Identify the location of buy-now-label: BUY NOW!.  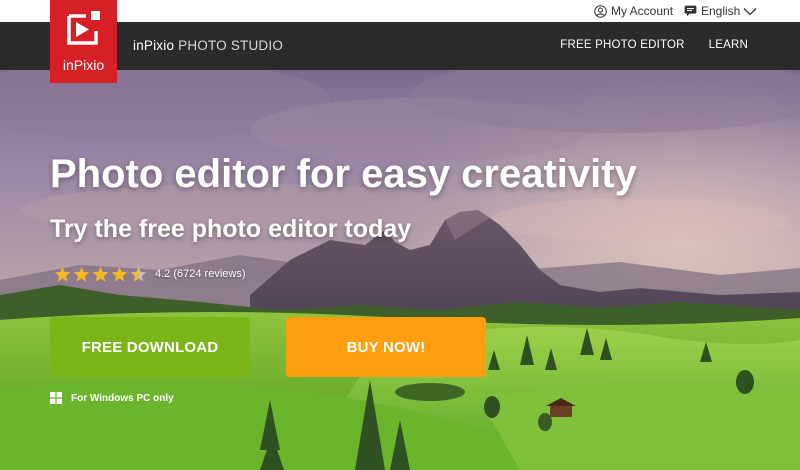
(386, 347).